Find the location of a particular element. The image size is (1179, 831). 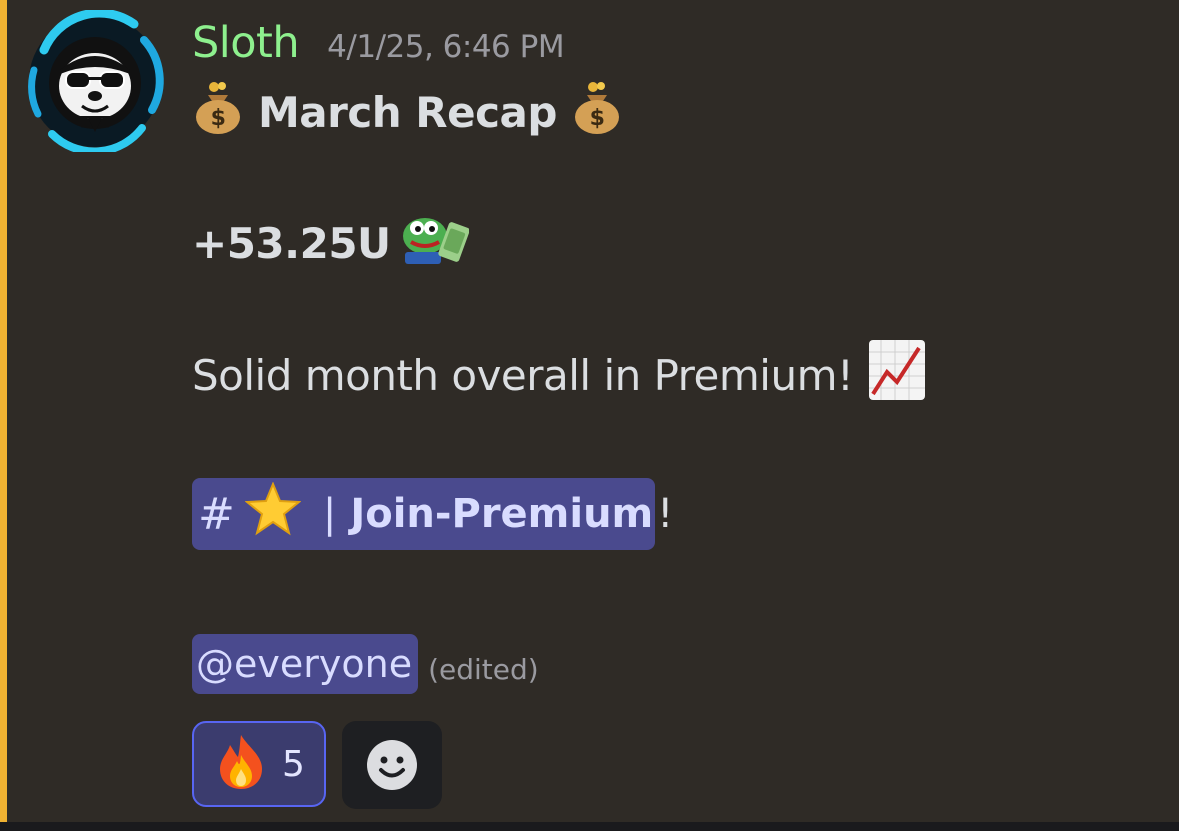

recap-title-line: $ March Recap $ is located at coordinates (407, 112).